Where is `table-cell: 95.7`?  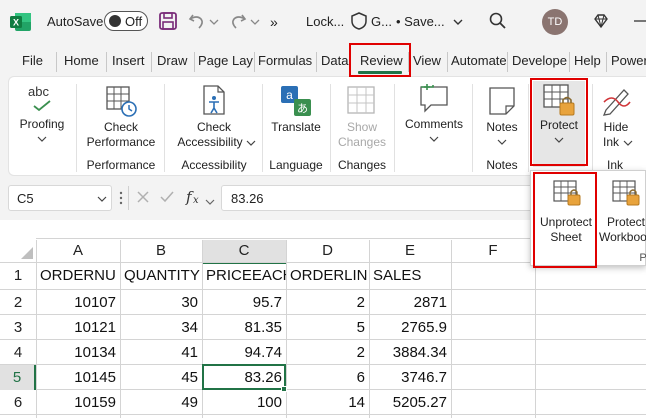
table-cell: 95.7 is located at coordinates (244, 302).